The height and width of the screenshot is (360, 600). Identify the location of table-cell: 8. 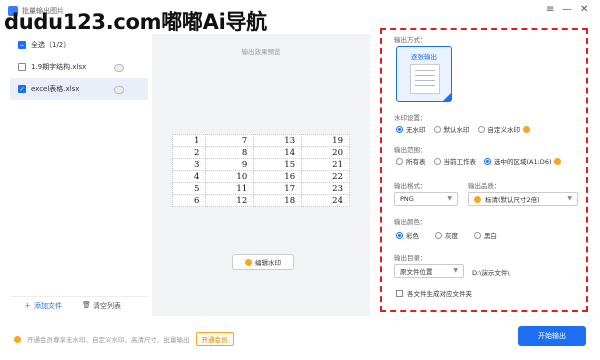
(230, 152).